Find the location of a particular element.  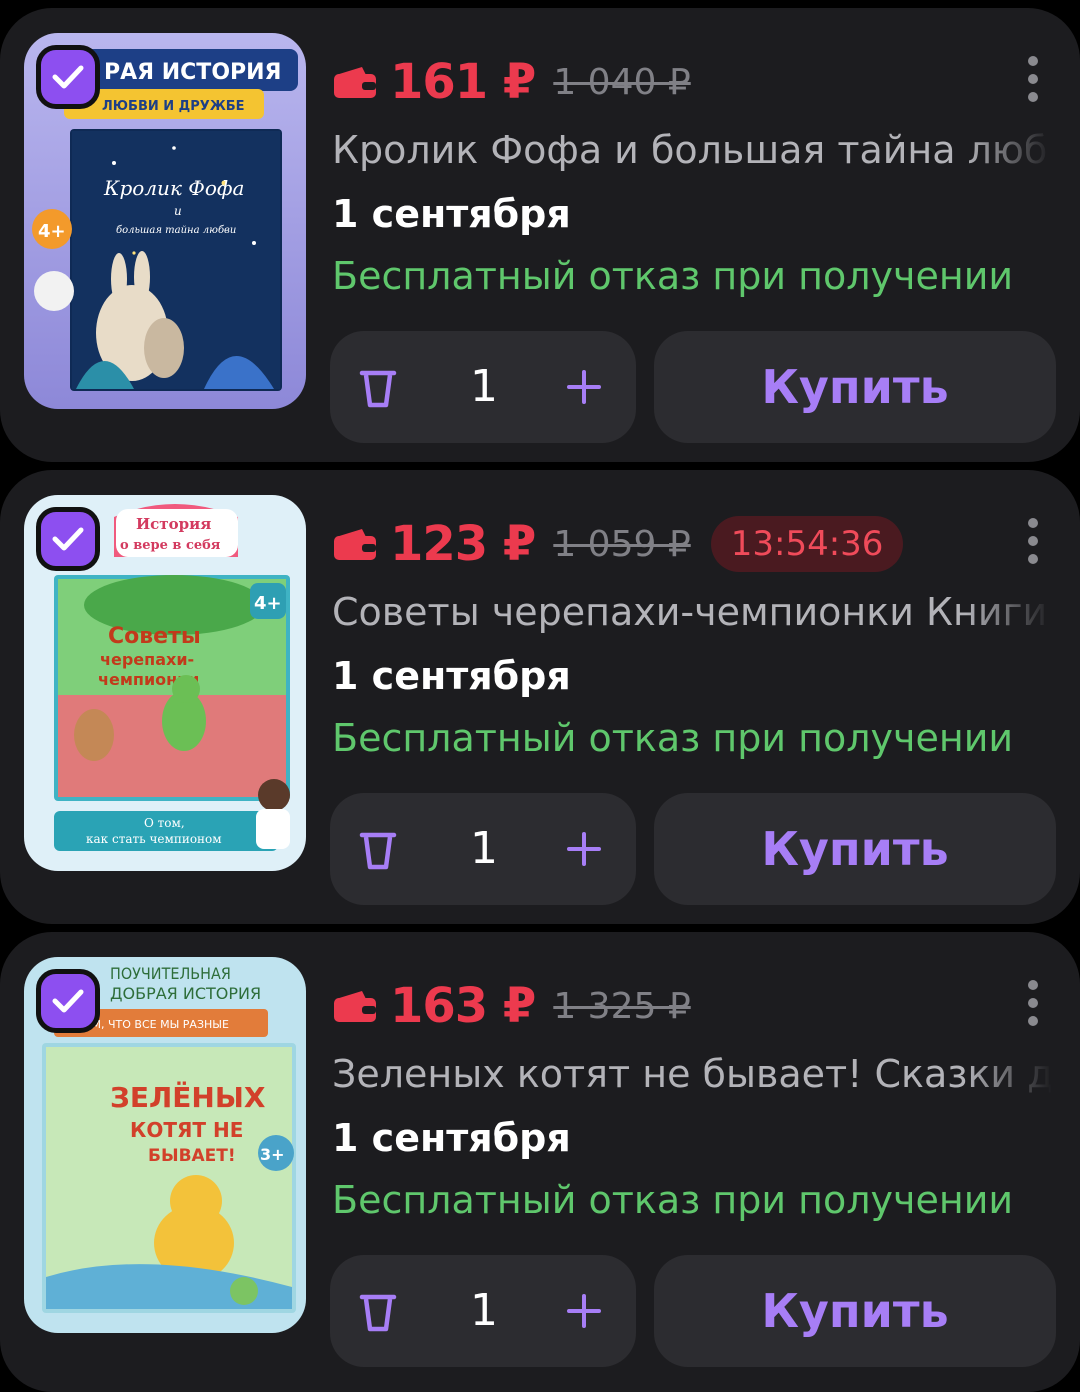

svg-text: черепахи- is located at coordinates (147, 659).